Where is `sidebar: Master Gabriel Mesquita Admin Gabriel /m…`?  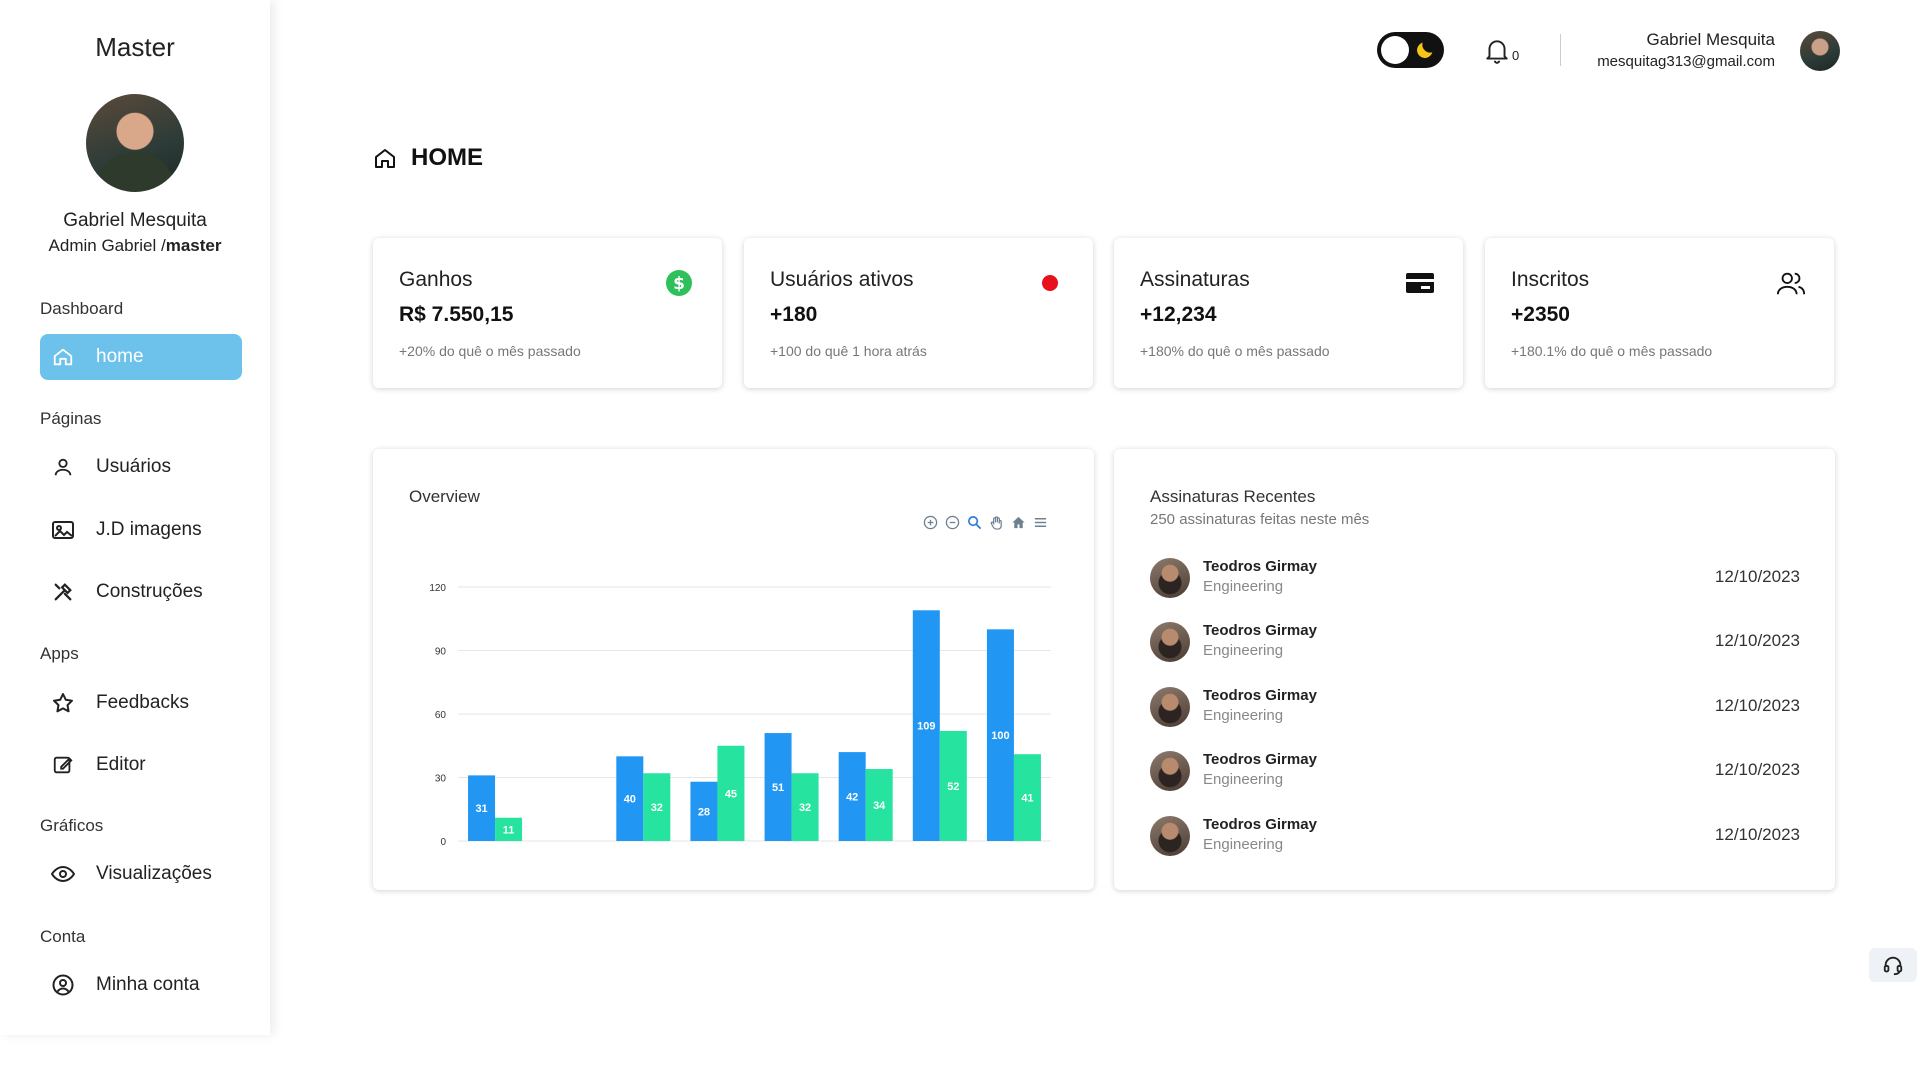
sidebar: Master Gabriel Mesquita Admin Gabriel /m… is located at coordinates (135, 517).